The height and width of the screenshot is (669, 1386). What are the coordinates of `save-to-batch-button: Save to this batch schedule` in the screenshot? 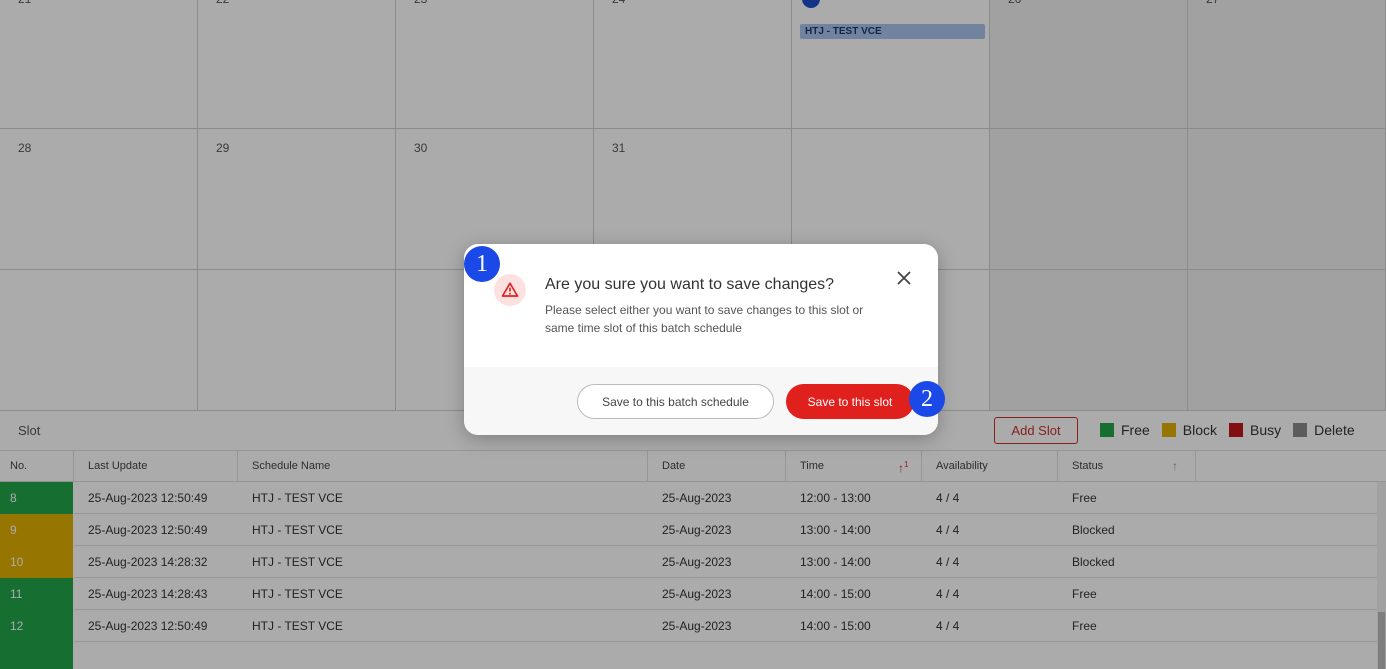 It's located at (675, 401).